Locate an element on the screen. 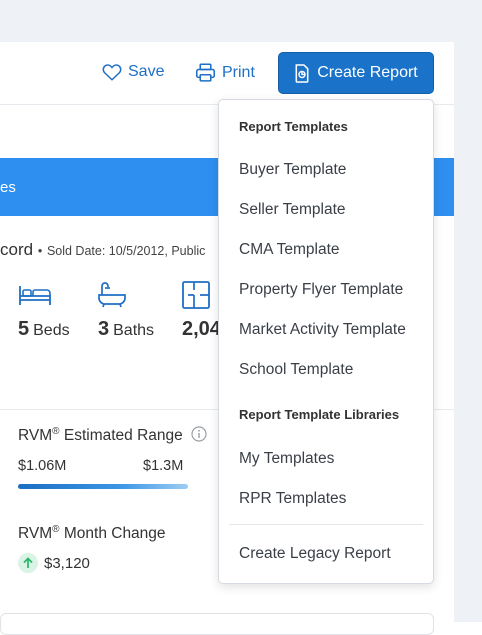  menu-item-seller-template: Seller Template is located at coordinates (292, 210).